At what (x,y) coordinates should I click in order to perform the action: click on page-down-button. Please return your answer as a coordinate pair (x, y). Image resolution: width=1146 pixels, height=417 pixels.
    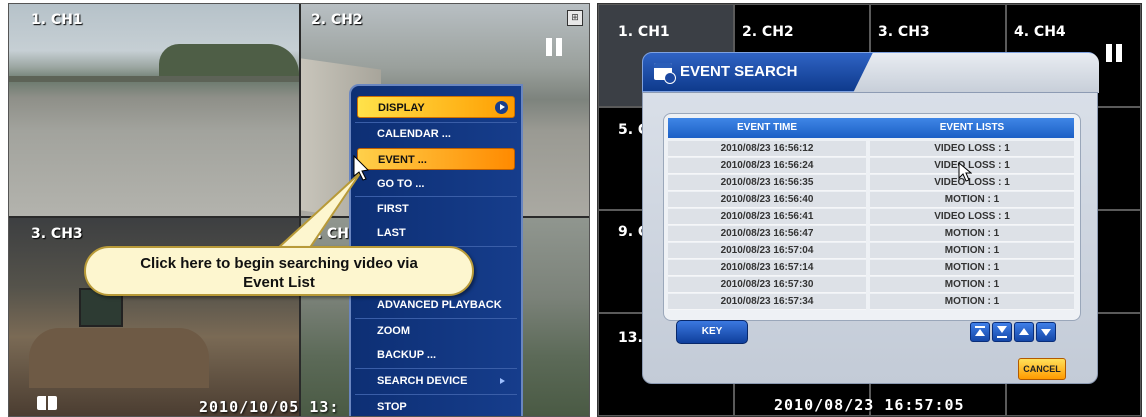
    Looking at the image, I should click on (1046, 332).